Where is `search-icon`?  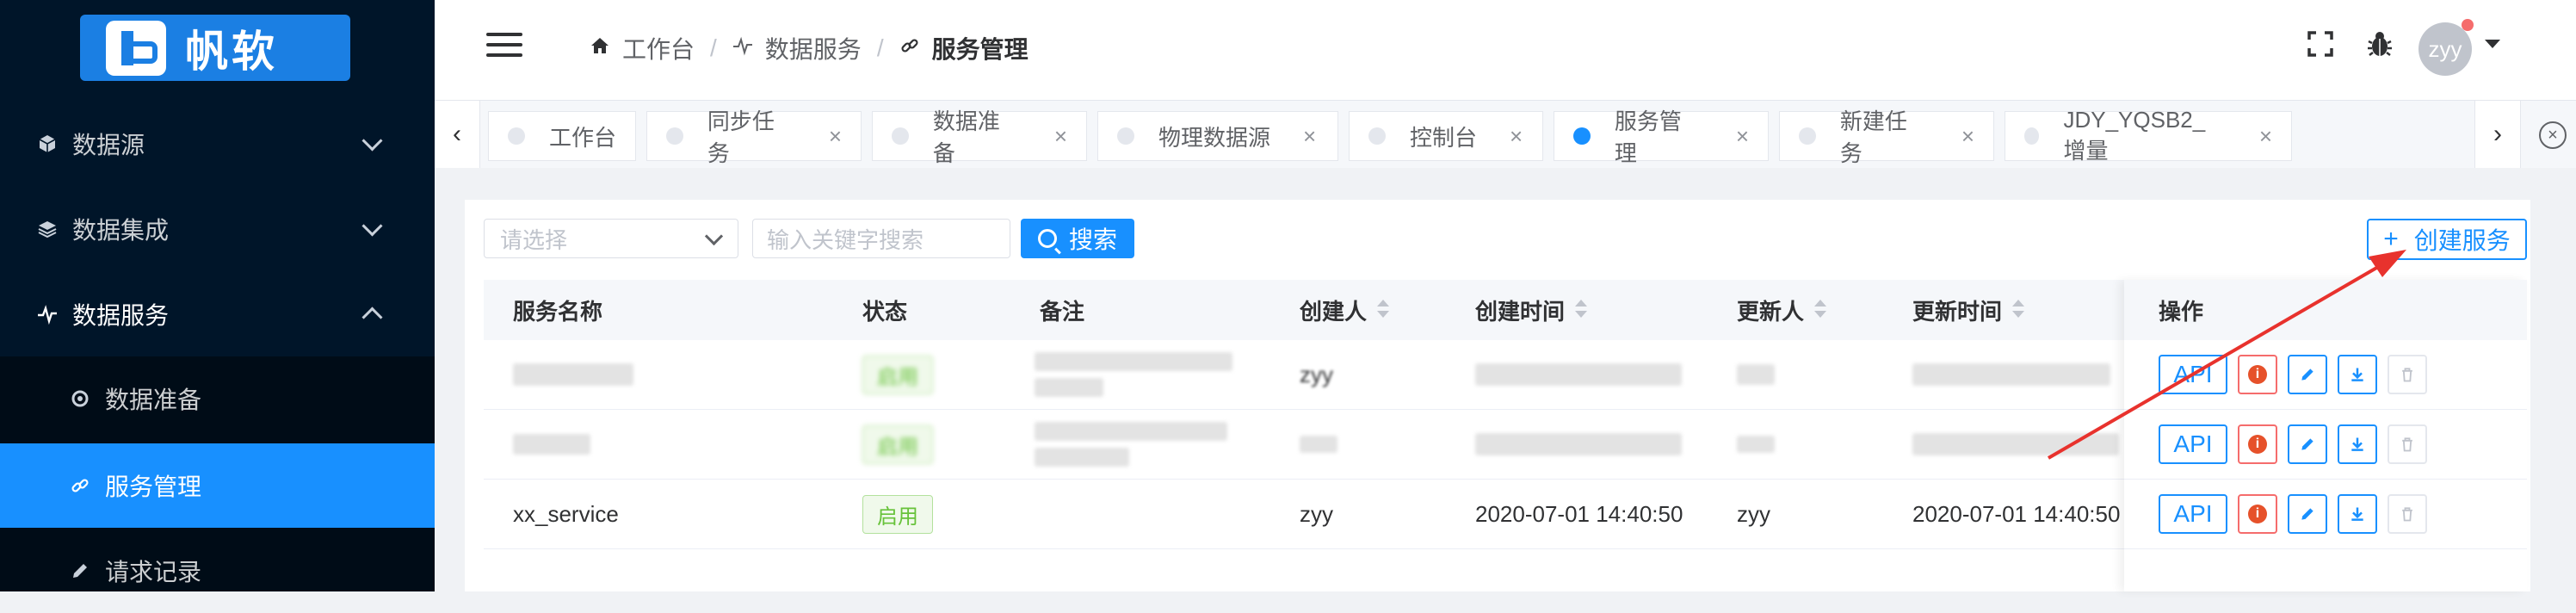 search-icon is located at coordinates (1047, 238).